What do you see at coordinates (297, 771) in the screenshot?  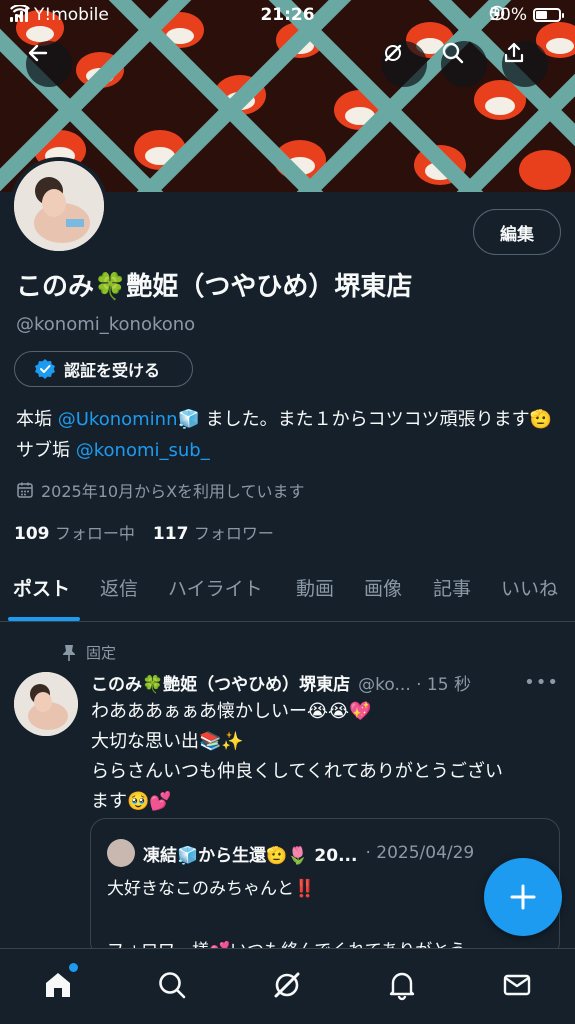 I see `tweet-line: ららさんいつも仲良くしてくれてありがとうござい` at bounding box center [297, 771].